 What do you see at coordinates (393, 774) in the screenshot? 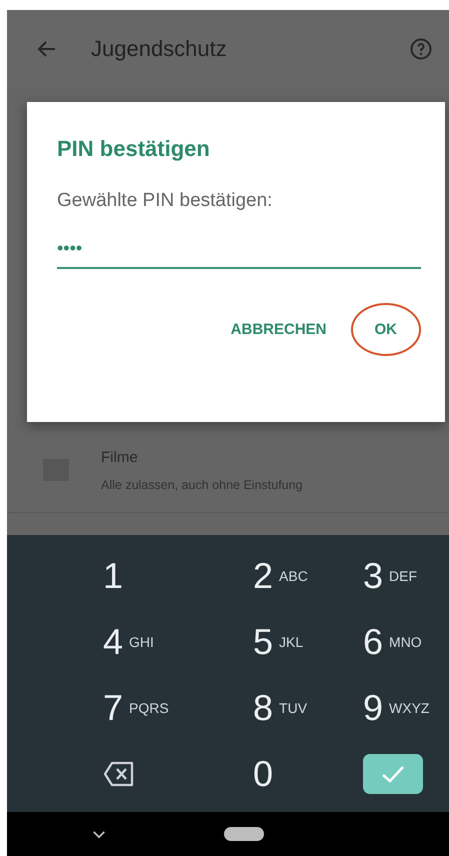
I see `confirm-check-button` at bounding box center [393, 774].